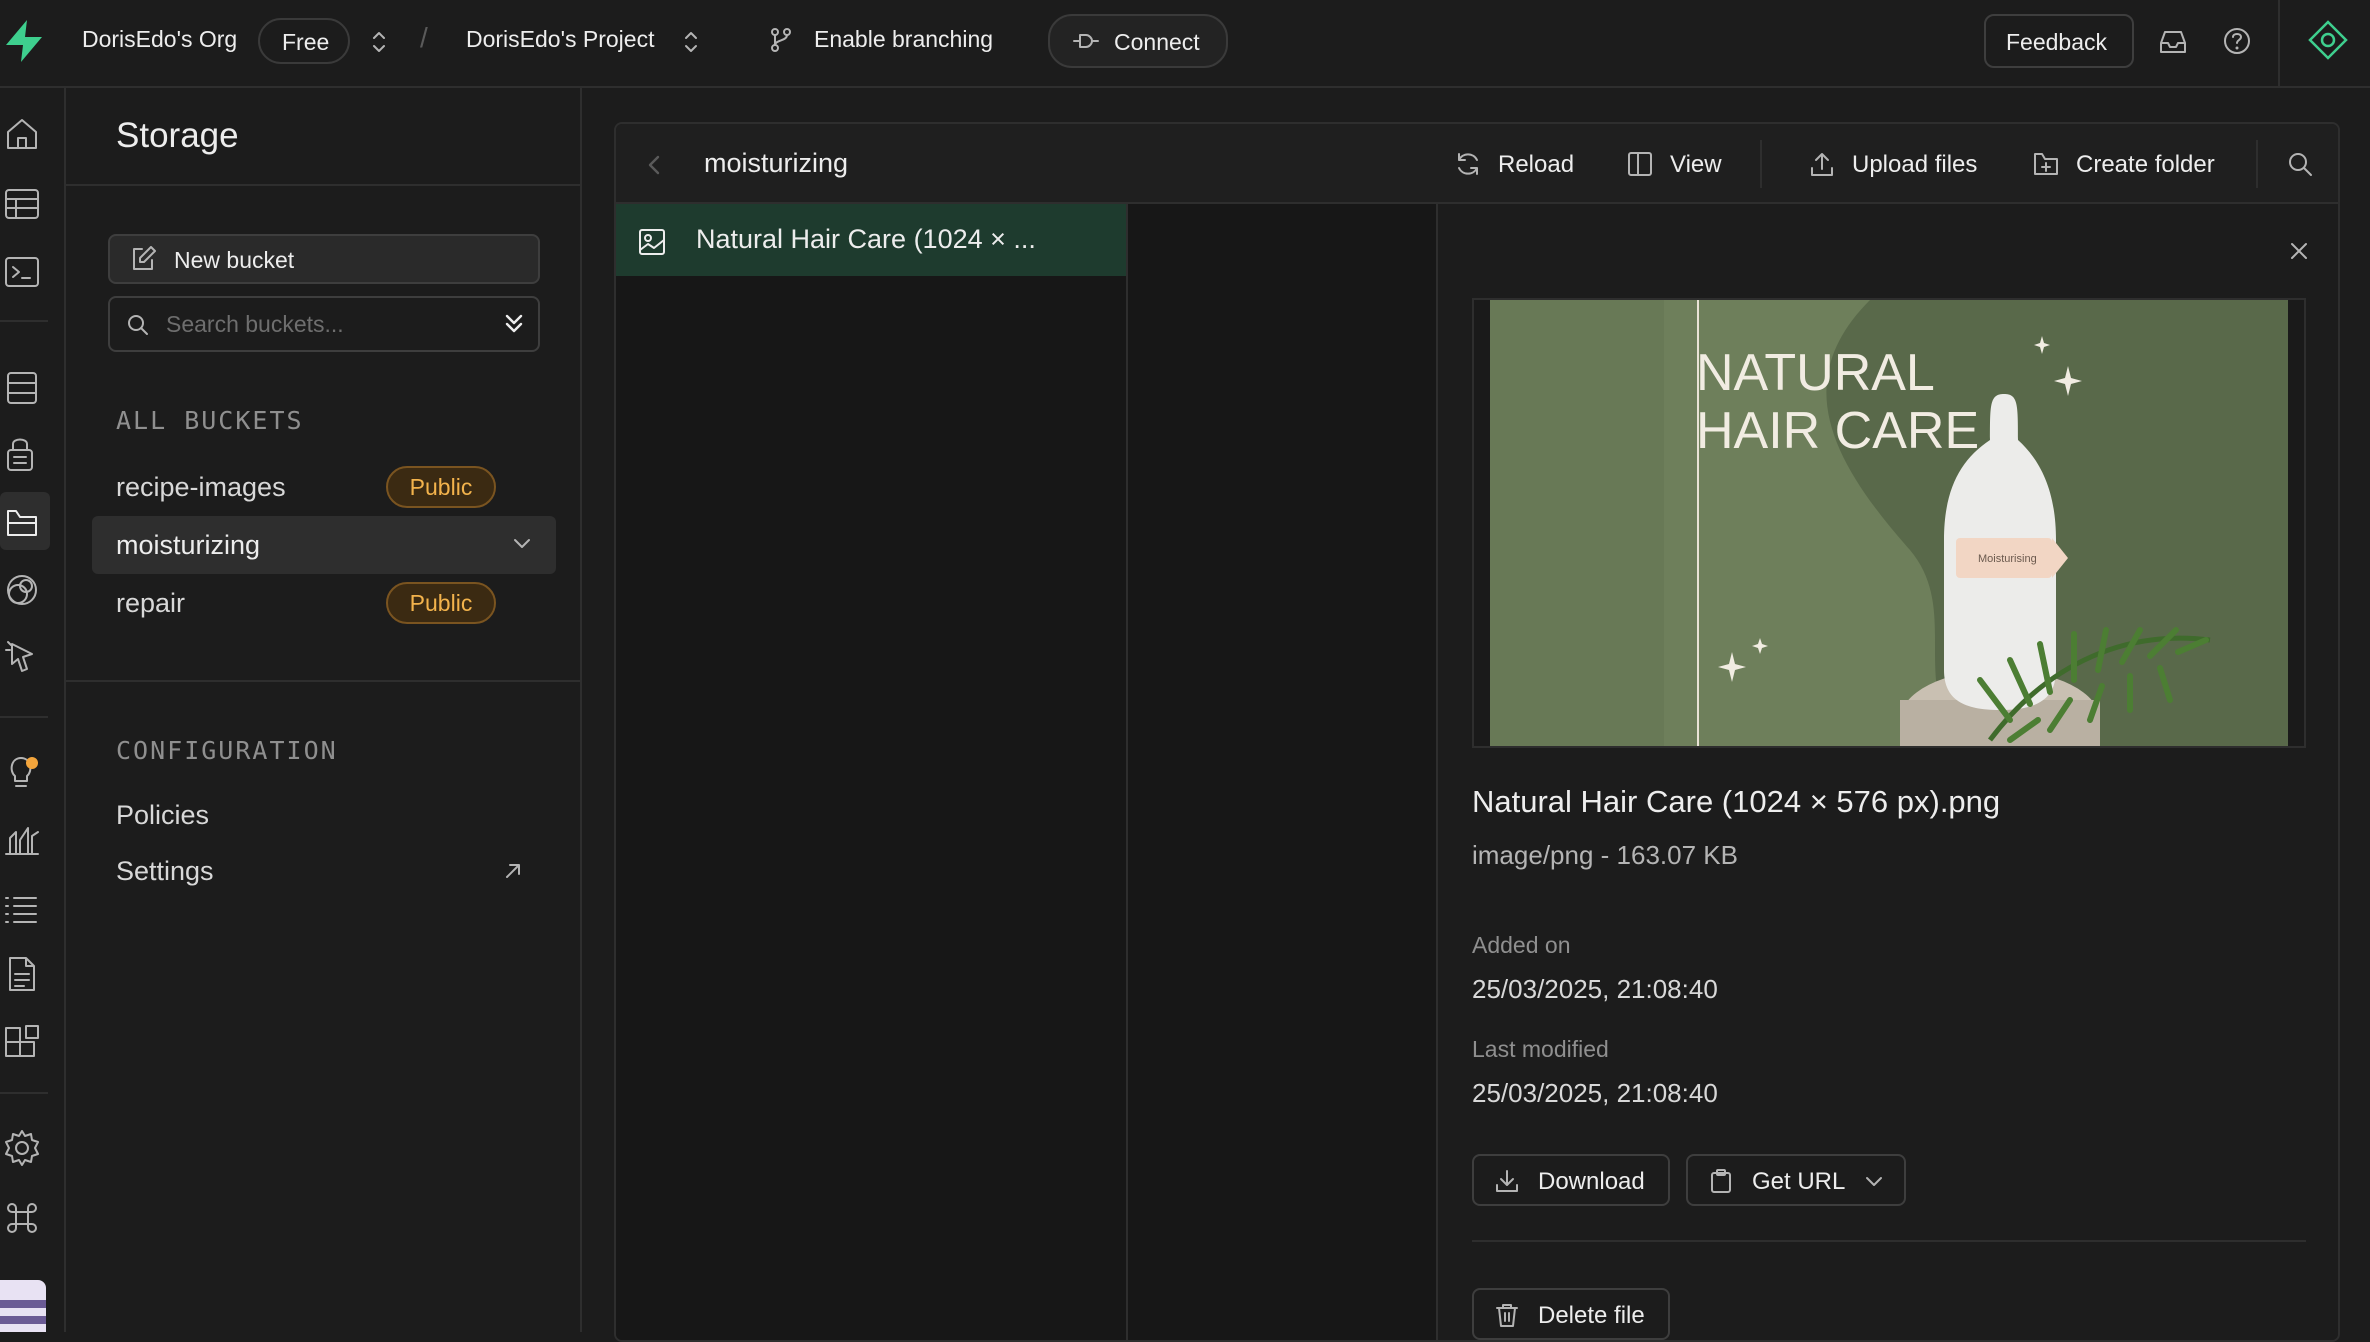 This screenshot has width=2370, height=1342. What do you see at coordinates (22, 590) in the screenshot?
I see `realtime-icon` at bounding box center [22, 590].